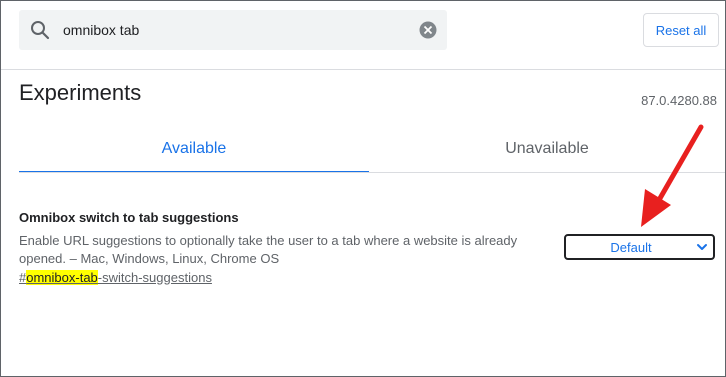 The width and height of the screenshot is (726, 377). I want to click on experiment-name: Omnibox switch to tab suggestions, so click(129, 217).